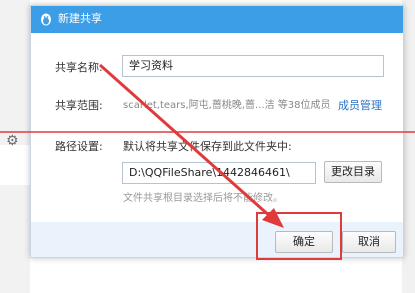 The height and width of the screenshot is (293, 415). Describe the element at coordinates (253, 66) in the screenshot. I see `share-name-input: 学习资料` at that location.